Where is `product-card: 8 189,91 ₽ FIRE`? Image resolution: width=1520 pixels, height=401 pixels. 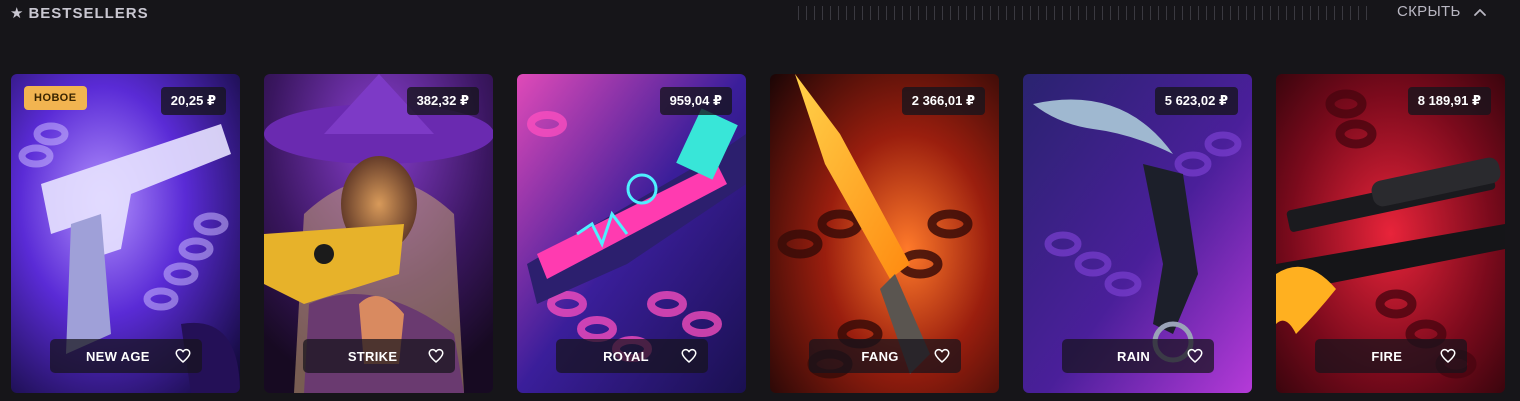 product-card: 8 189,91 ₽ FIRE is located at coordinates (1390, 233).